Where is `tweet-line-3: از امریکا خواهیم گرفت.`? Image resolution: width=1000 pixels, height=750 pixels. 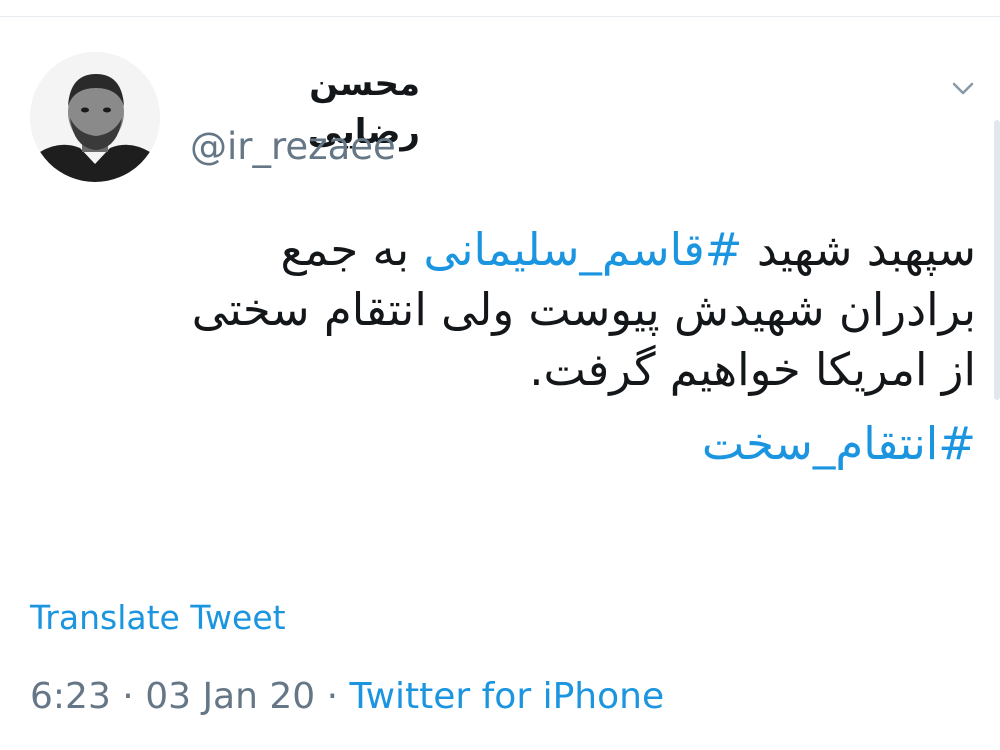 tweet-line-3: از امریکا خواهیم گرفت. is located at coordinates (752, 369).